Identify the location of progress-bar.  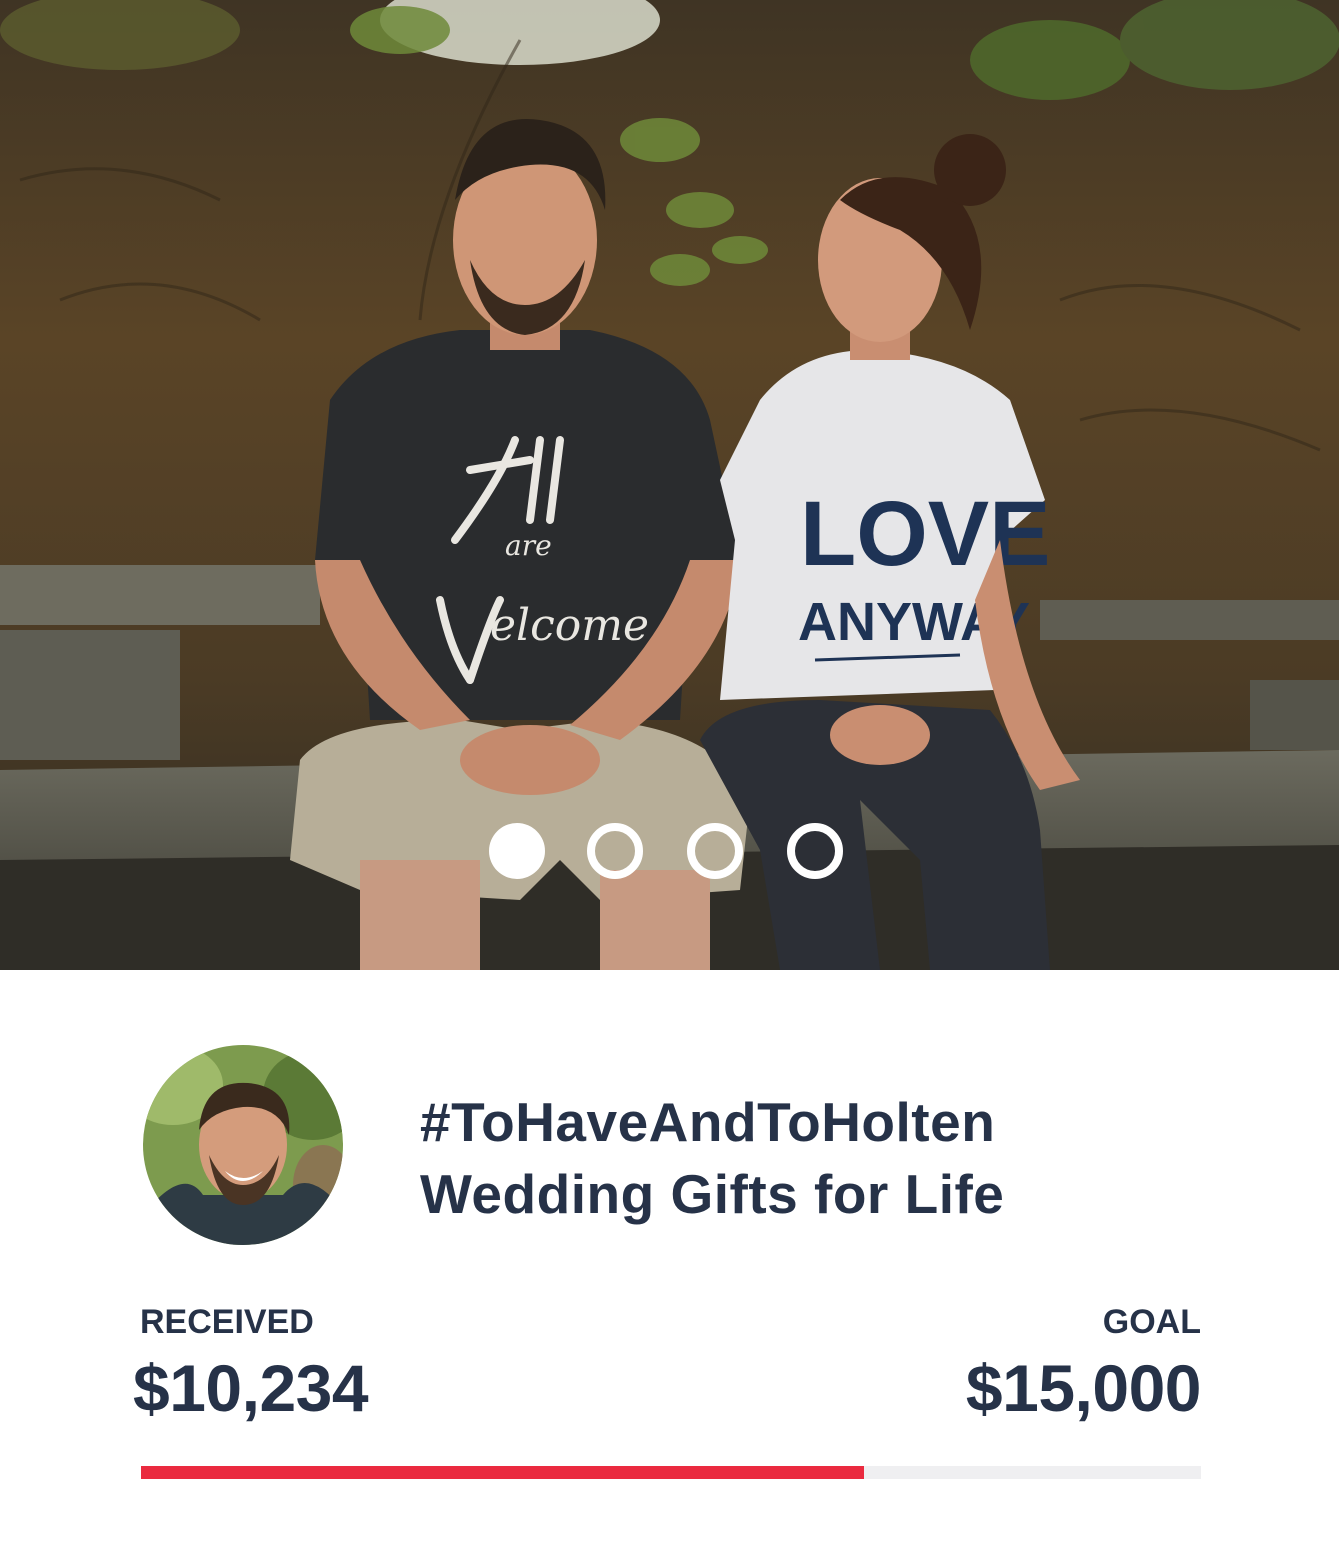
(671, 1472).